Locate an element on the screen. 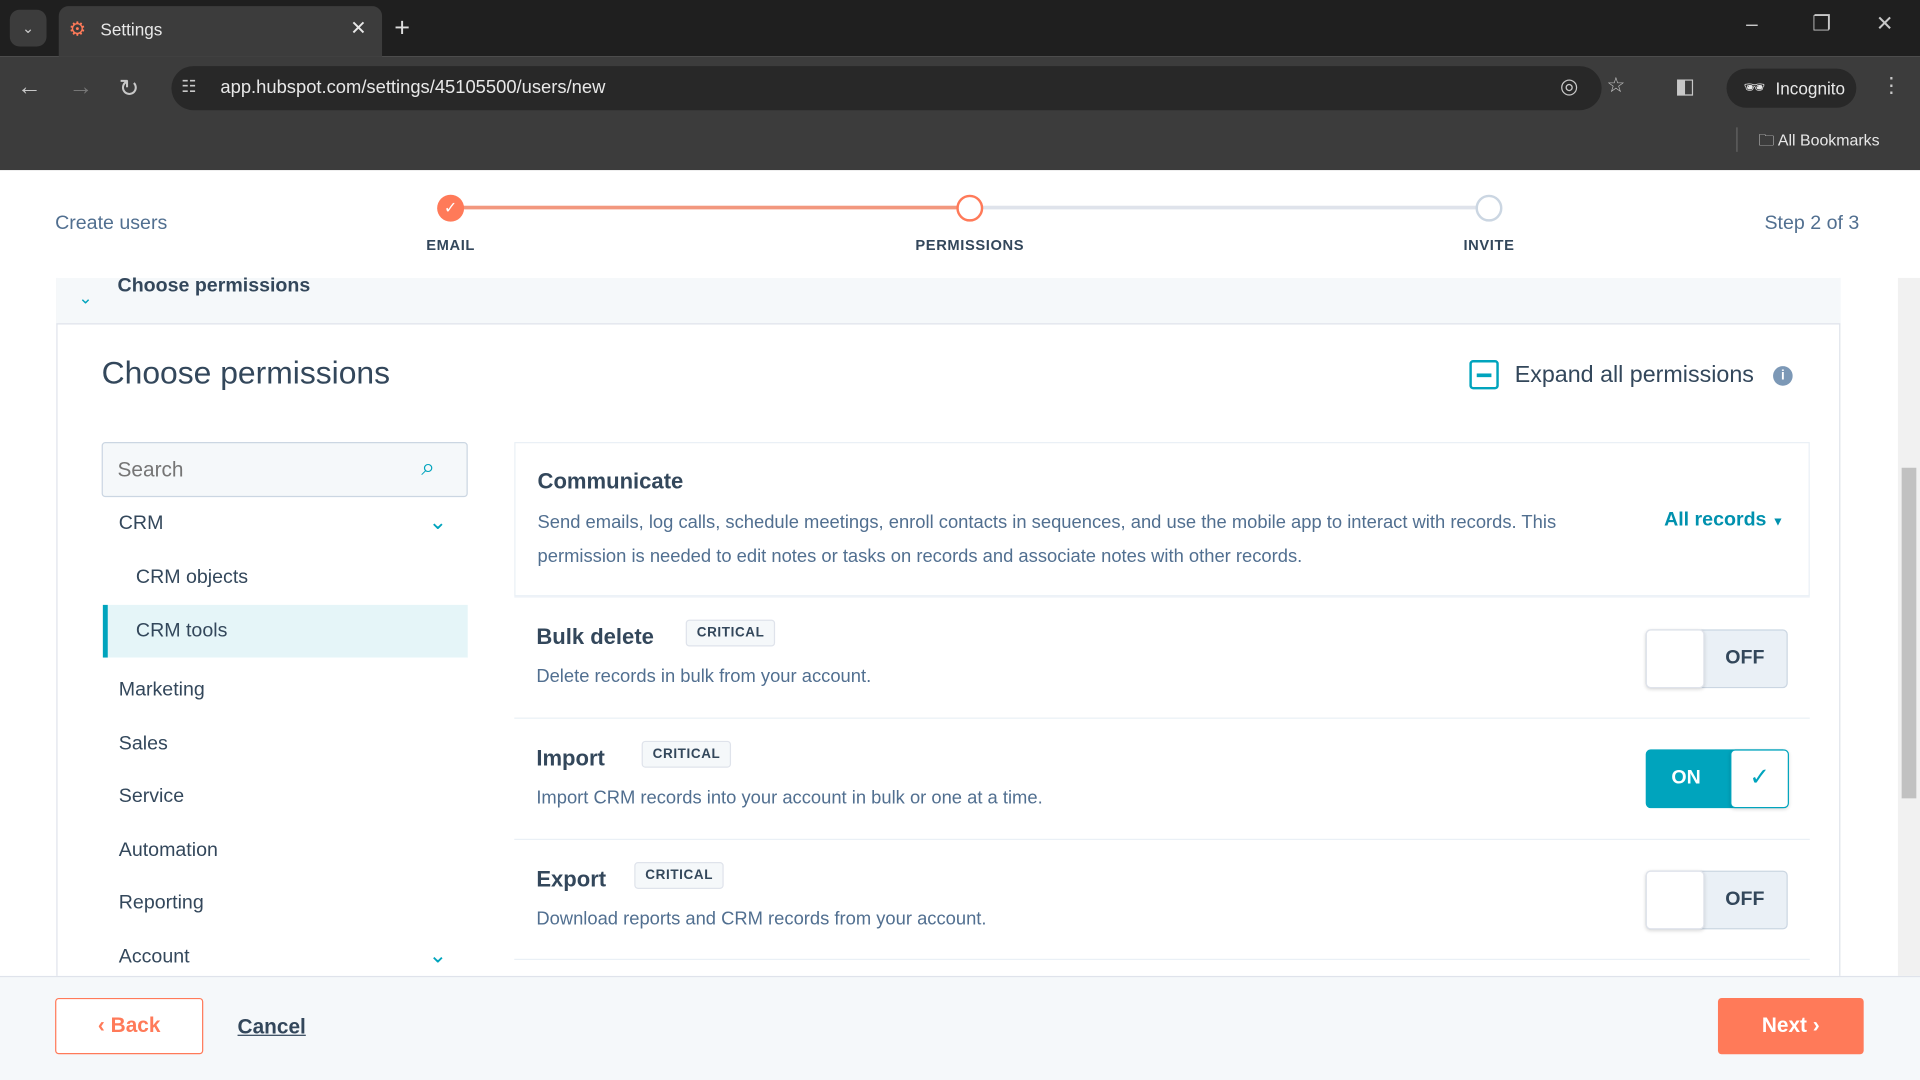  permission-title: Communicate is located at coordinates (610, 481).